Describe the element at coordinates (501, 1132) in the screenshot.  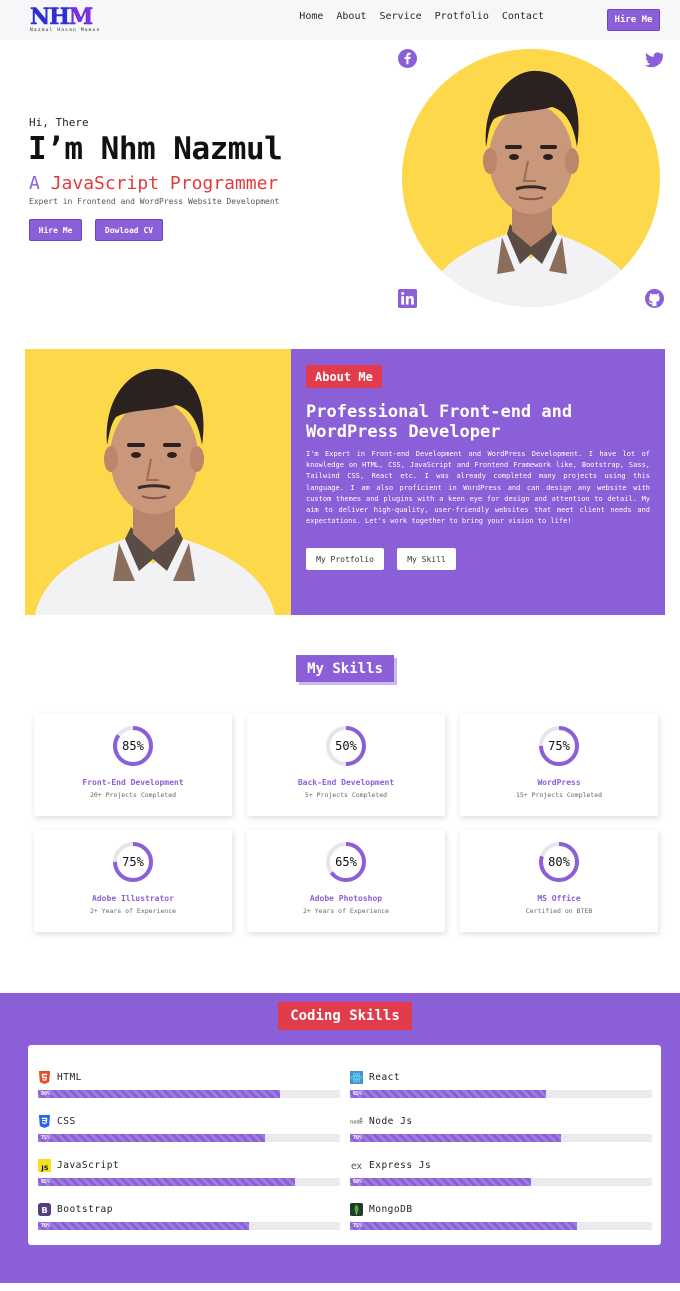
I see `coding-skill-item: node Node Js 70%` at that location.